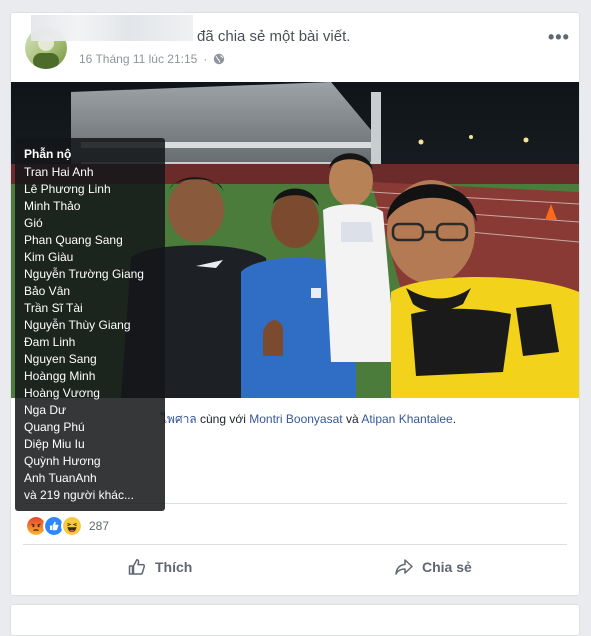 This screenshot has width=591, height=636. Describe the element at coordinates (137, 567) in the screenshot. I see `thumbs-up-icon` at that location.